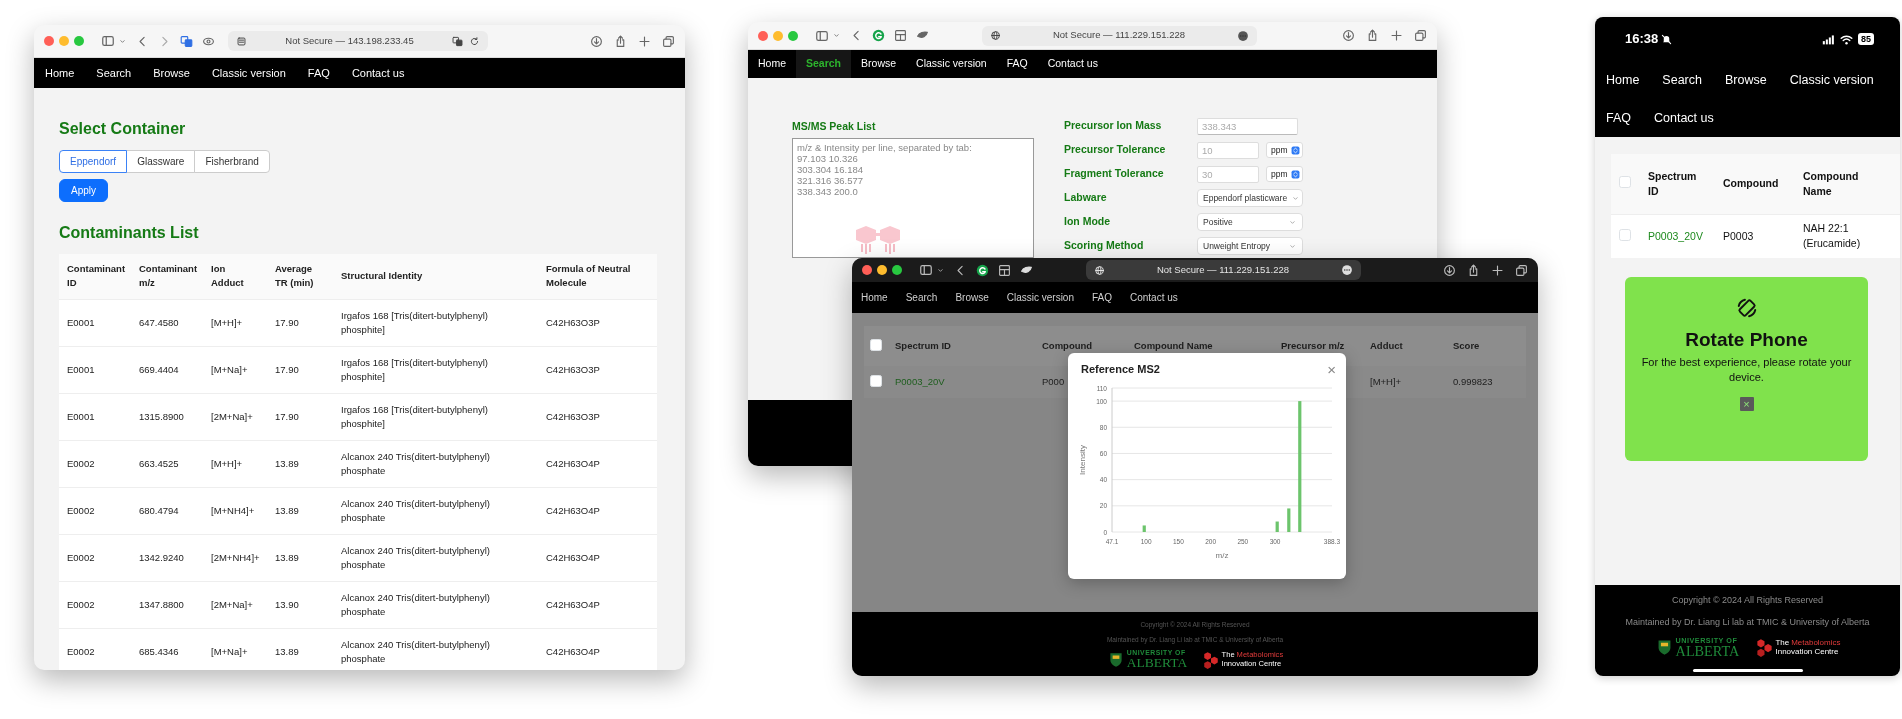  I want to click on address-bar: Not Secure — 143.198.233.45, so click(358, 41).